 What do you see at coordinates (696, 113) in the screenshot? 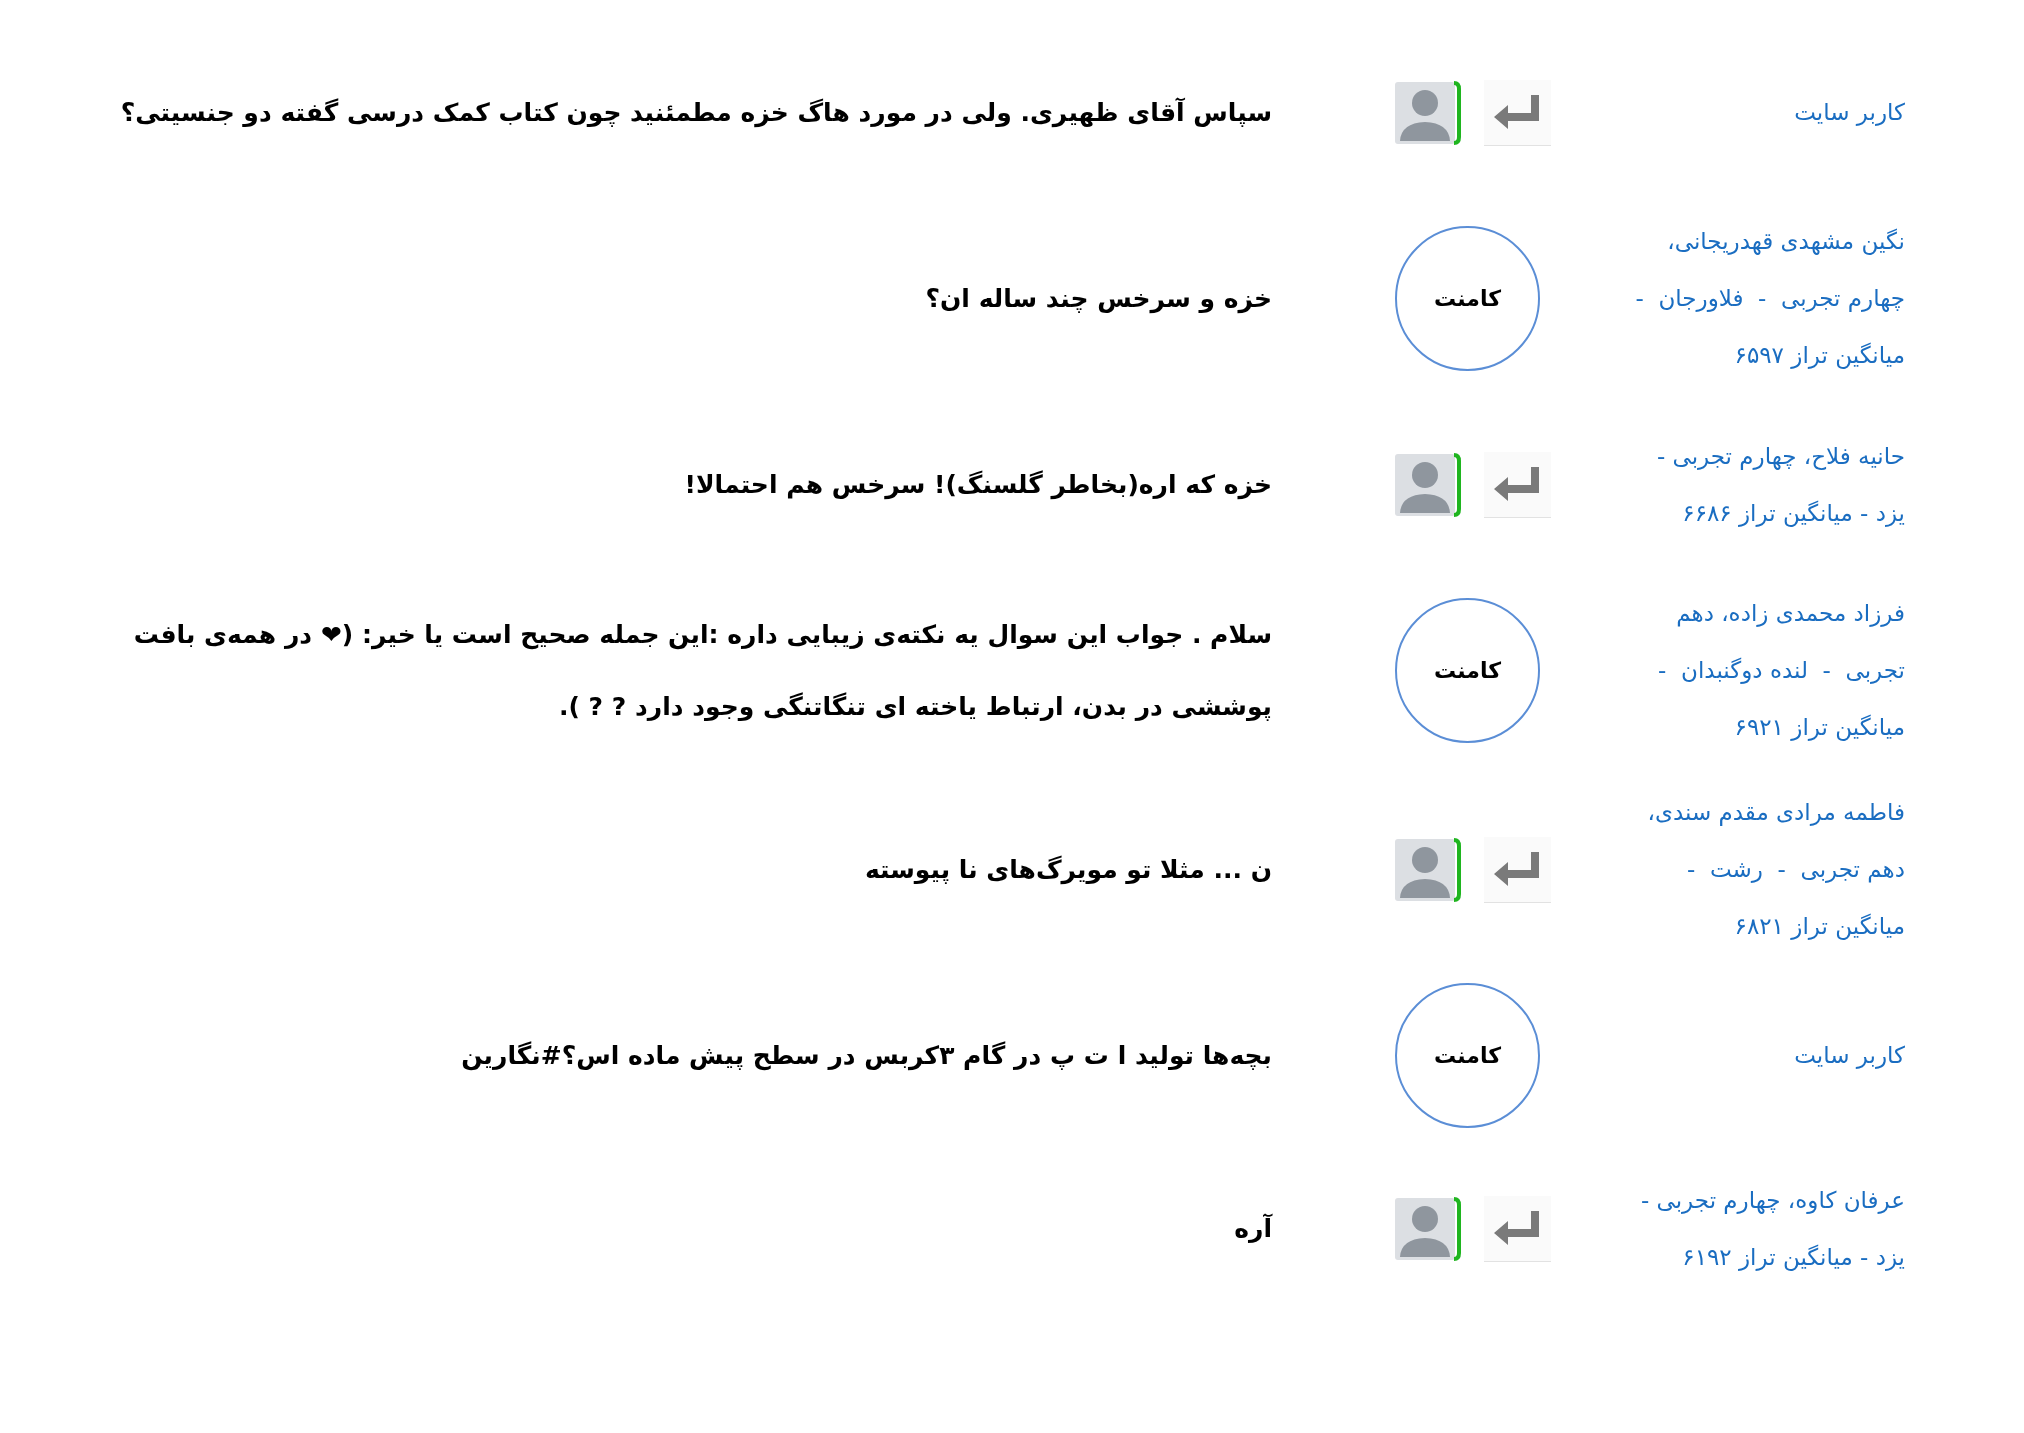
I see `comment-text: سپاس آقای ظهیری. ولی در مورد هاگ خزه مطمئنید چون کتاب کمک درسی گفته دو جنسیتی؟` at bounding box center [696, 113].